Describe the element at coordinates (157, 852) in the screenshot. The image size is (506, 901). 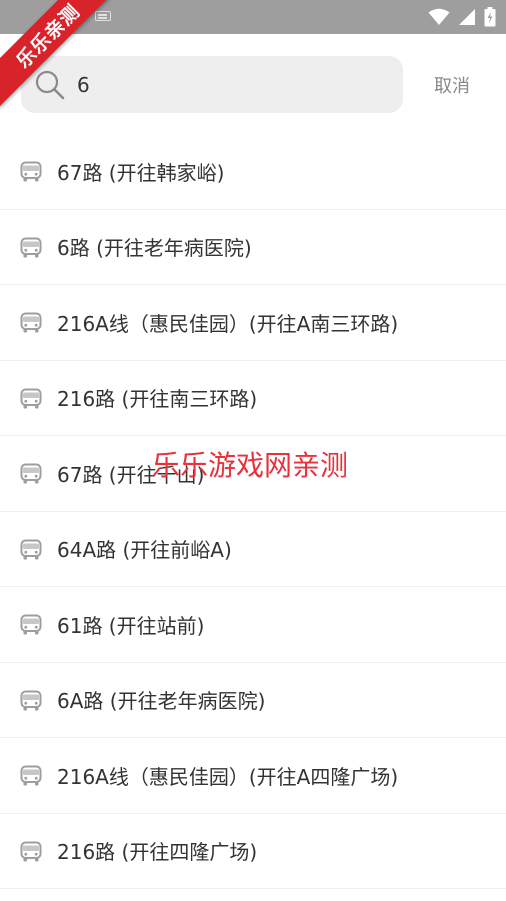
I see `route-label: 216路 (开往四隆广场)` at that location.